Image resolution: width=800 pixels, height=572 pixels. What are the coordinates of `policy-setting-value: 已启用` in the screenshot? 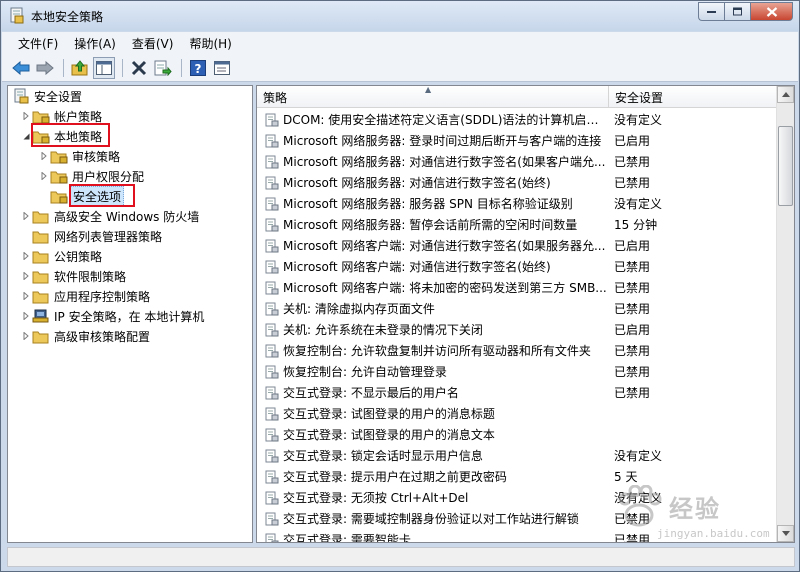 It's located at (632, 246).